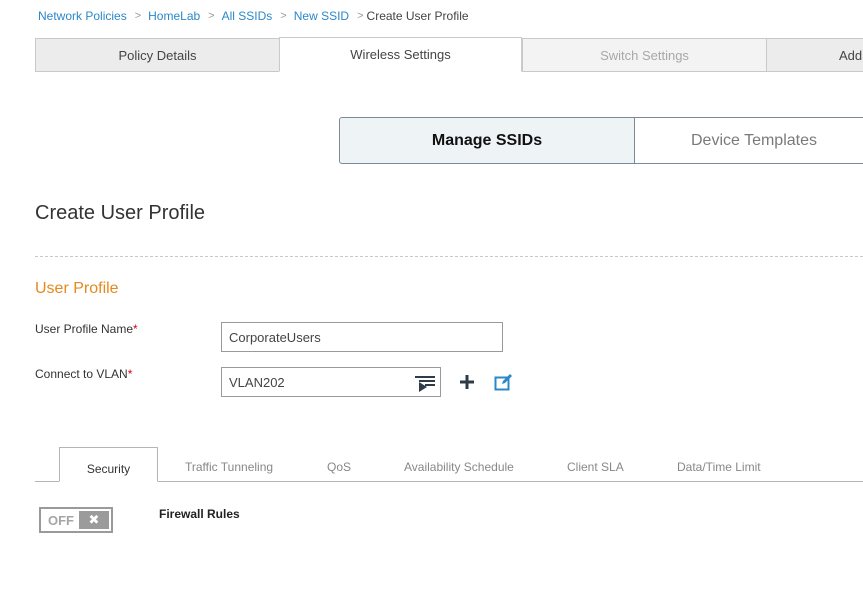 This screenshot has width=863, height=602. Describe the element at coordinates (275, 337) in the screenshot. I see `profile-name-value: CorporateUsers` at that location.